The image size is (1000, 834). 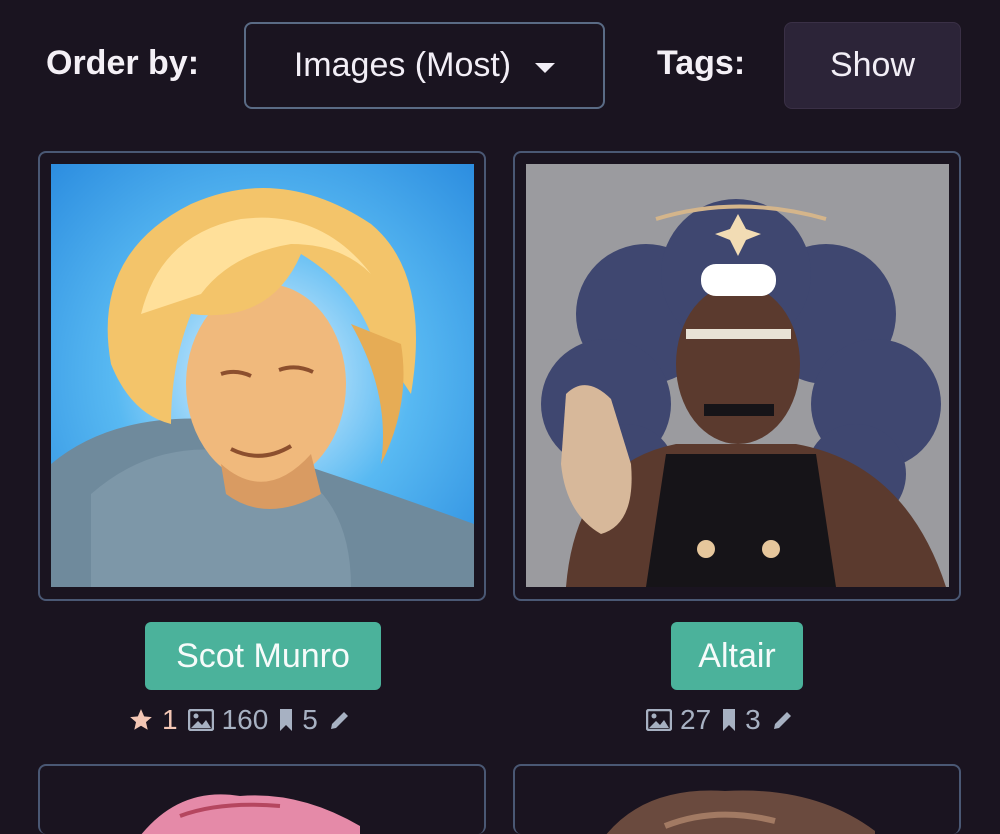 What do you see at coordinates (872, 65) in the screenshot?
I see `tags-show-button: Show` at bounding box center [872, 65].